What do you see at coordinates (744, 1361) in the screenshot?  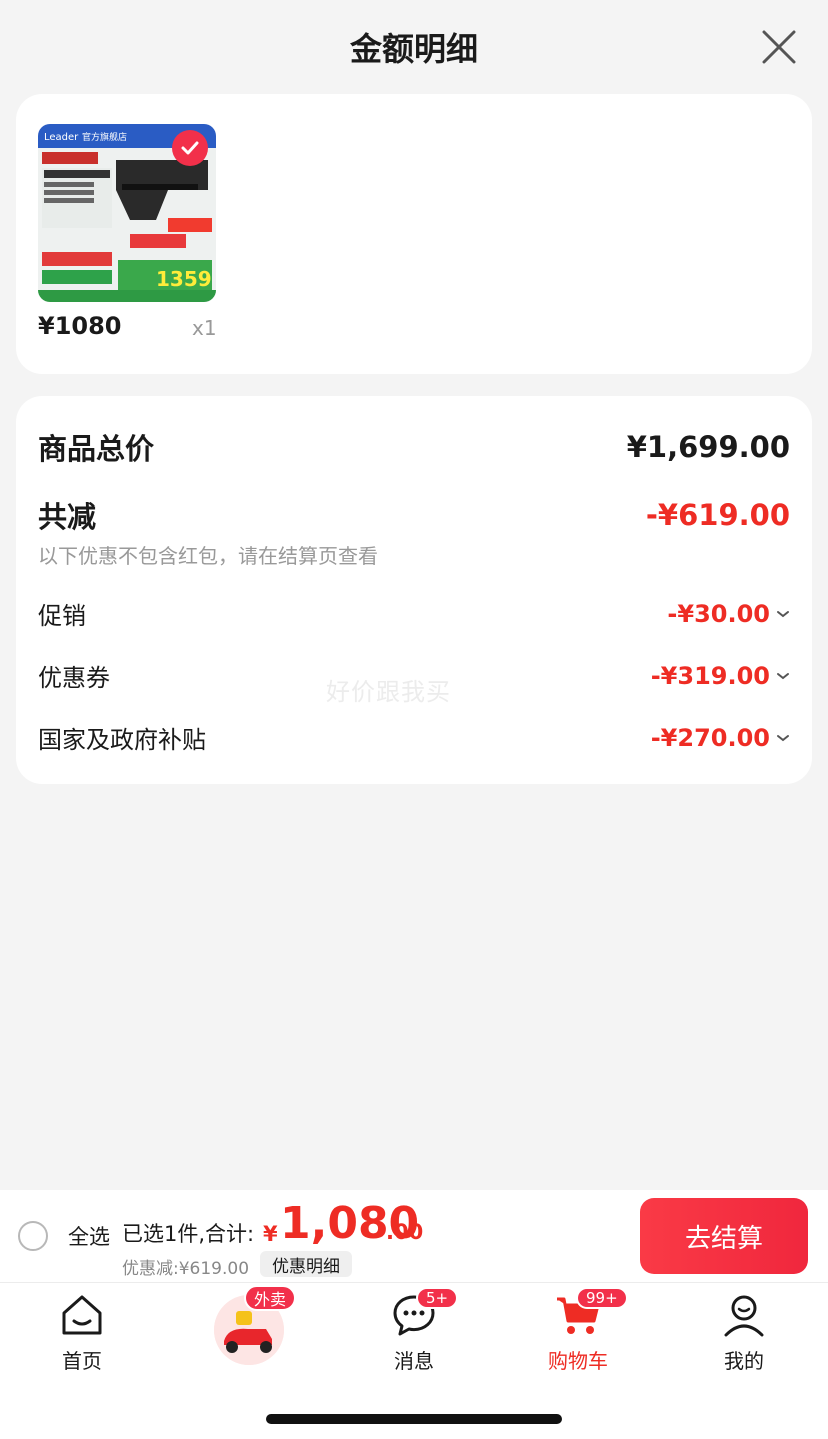 I see `tab-profile-label: 我的` at bounding box center [744, 1361].